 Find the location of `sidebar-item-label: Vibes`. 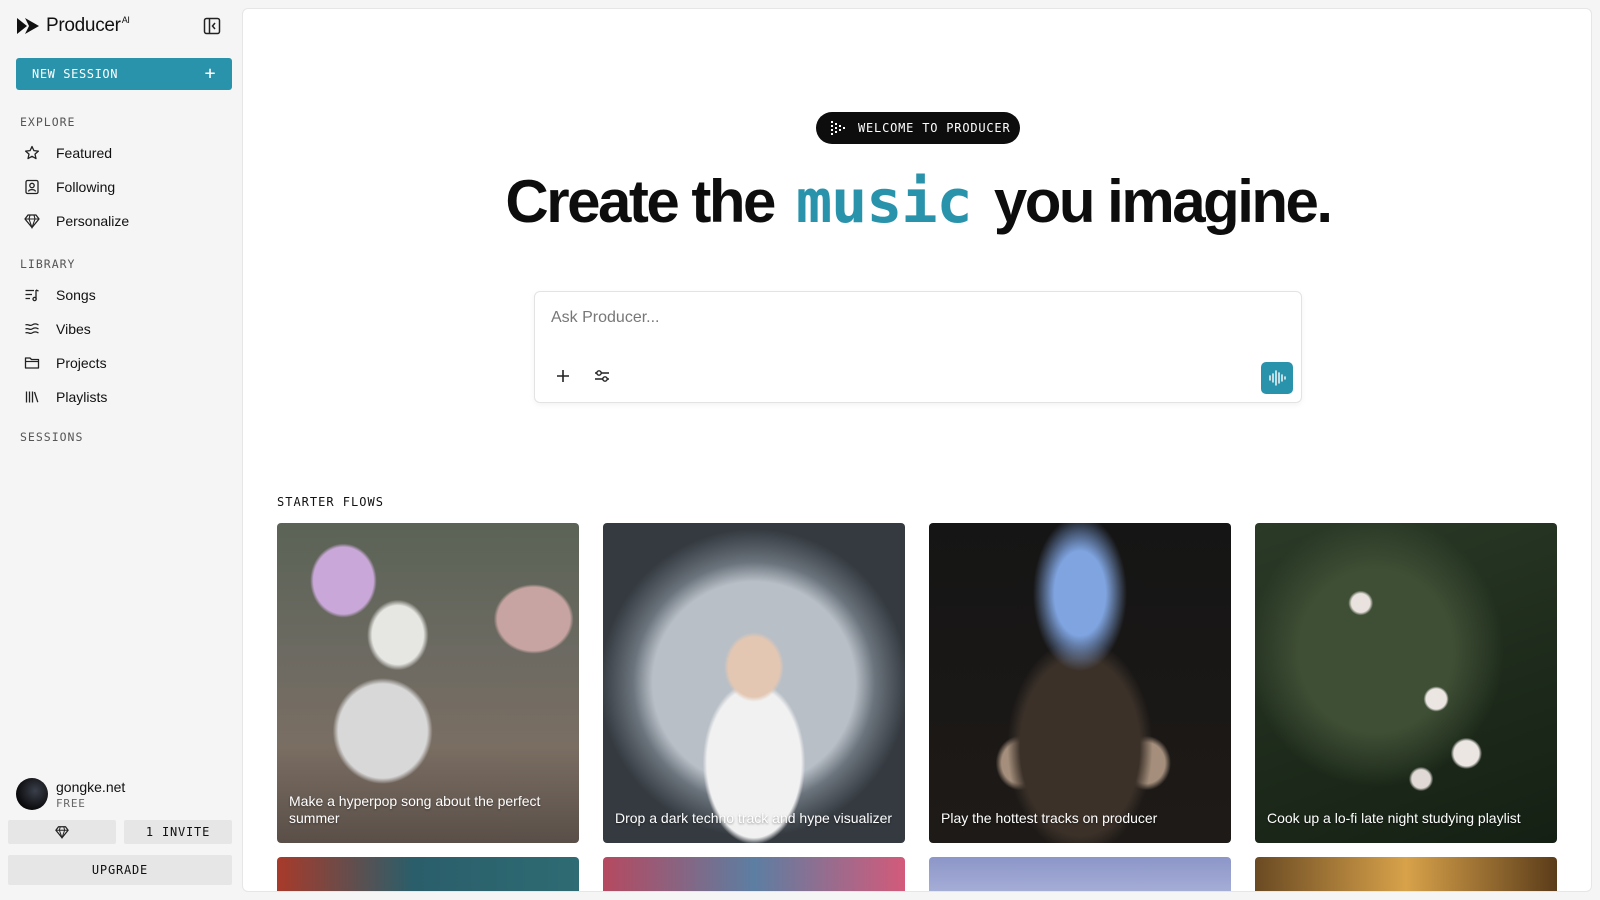

sidebar-item-label: Vibes is located at coordinates (73, 329).